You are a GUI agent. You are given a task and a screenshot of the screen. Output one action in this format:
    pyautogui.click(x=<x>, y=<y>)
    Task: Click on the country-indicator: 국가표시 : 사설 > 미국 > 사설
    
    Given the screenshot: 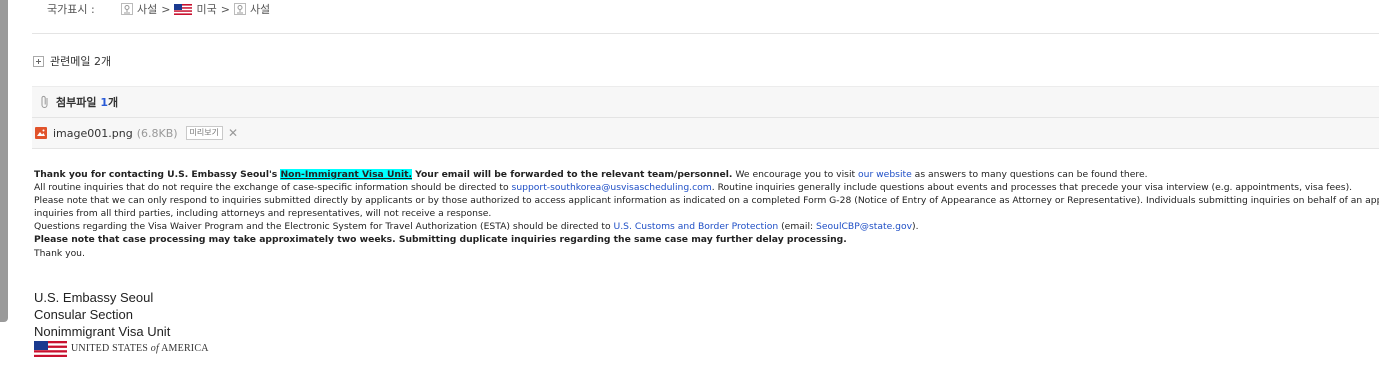 What is the action you would take?
    pyautogui.click(x=160, y=9)
    